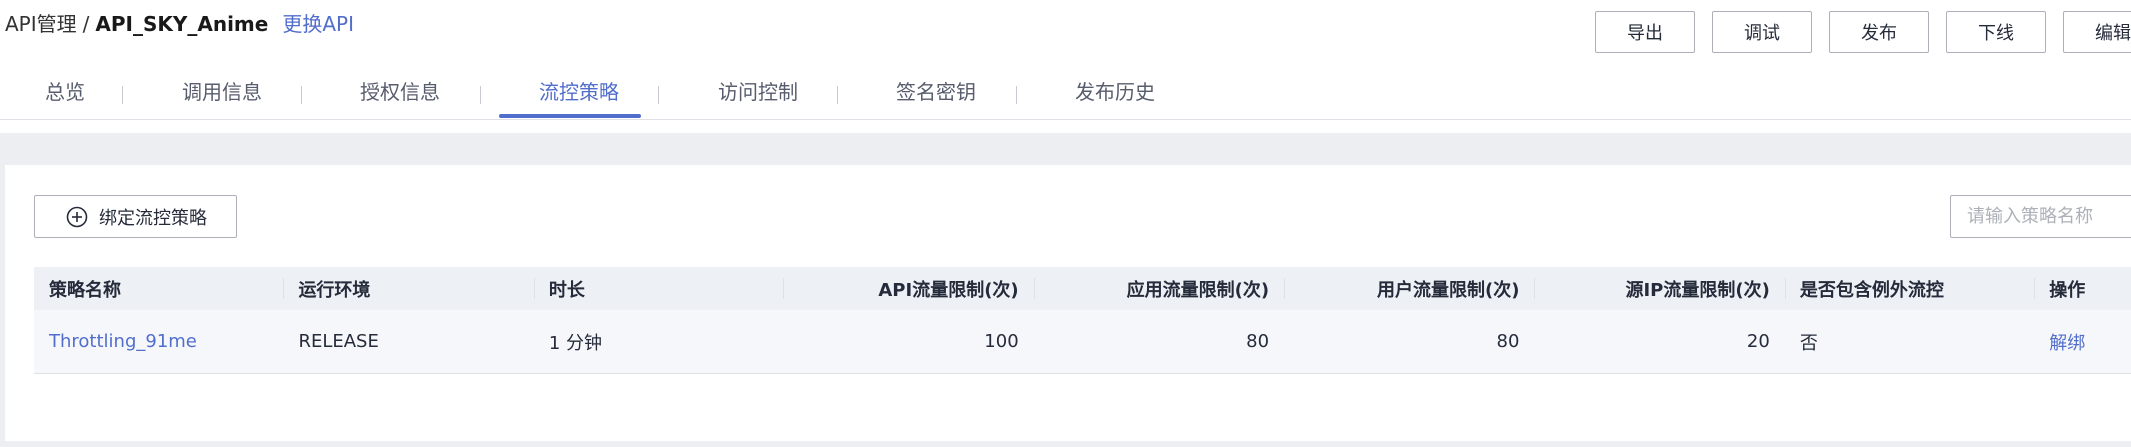 The image size is (2131, 447). I want to click on export-button: 导出, so click(1645, 32).